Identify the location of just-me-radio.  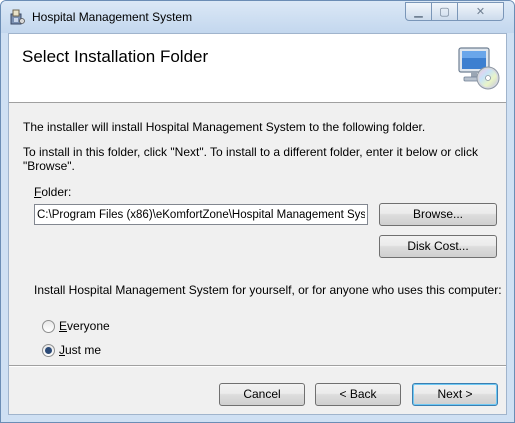
(48, 350).